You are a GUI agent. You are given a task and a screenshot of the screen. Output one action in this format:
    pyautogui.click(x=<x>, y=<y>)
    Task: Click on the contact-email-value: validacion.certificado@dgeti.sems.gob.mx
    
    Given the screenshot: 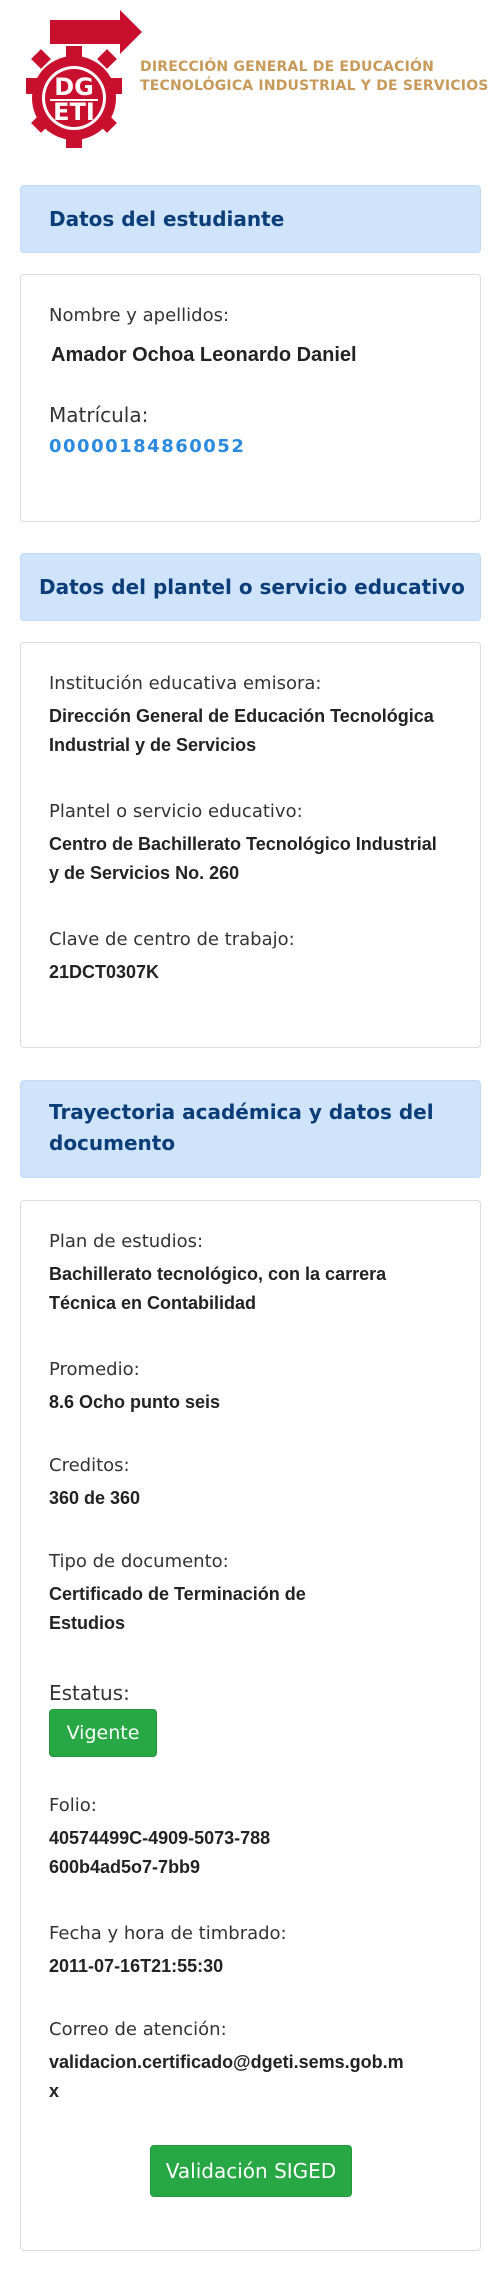 What is the action you would take?
    pyautogui.click(x=226, y=2076)
    